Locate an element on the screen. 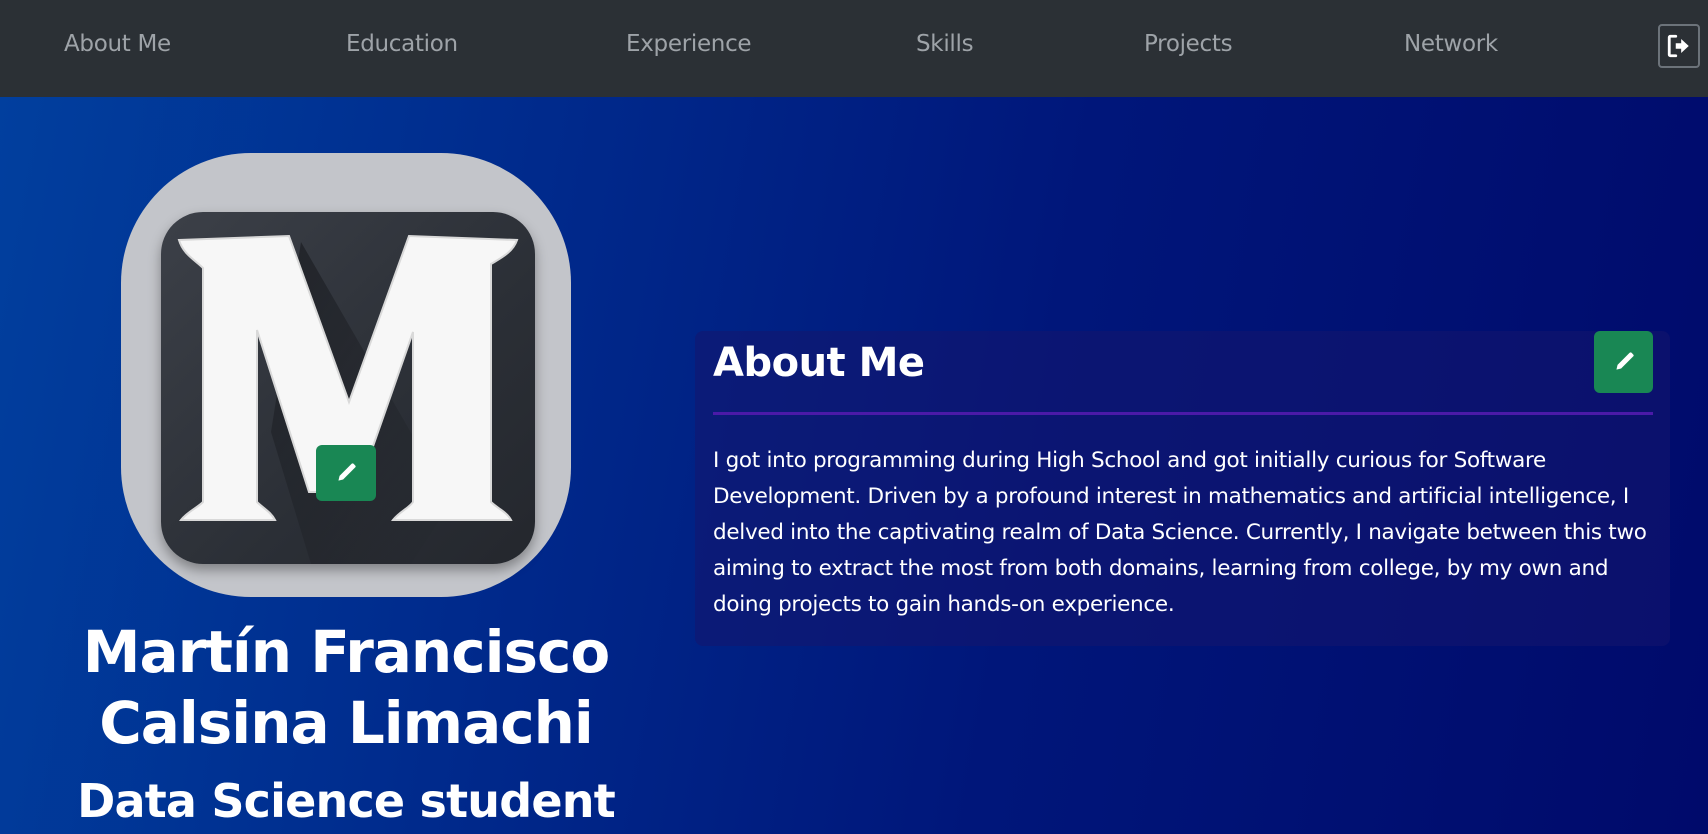 The image size is (1708, 834). about-me-edit-button is located at coordinates (1623, 362).